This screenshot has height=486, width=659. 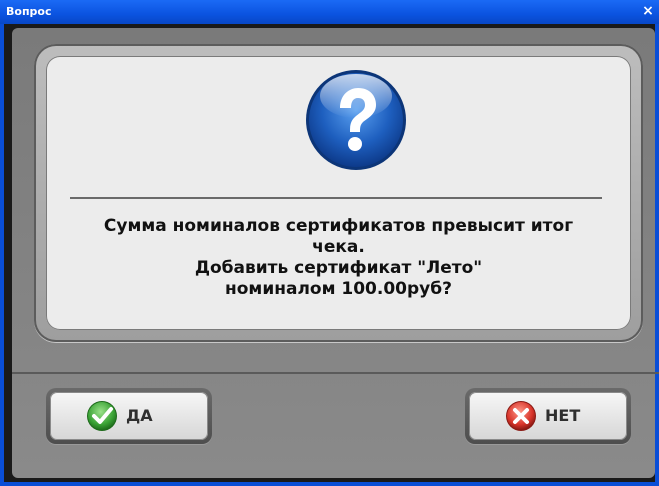 I want to click on close-icon: ×, so click(x=648, y=11).